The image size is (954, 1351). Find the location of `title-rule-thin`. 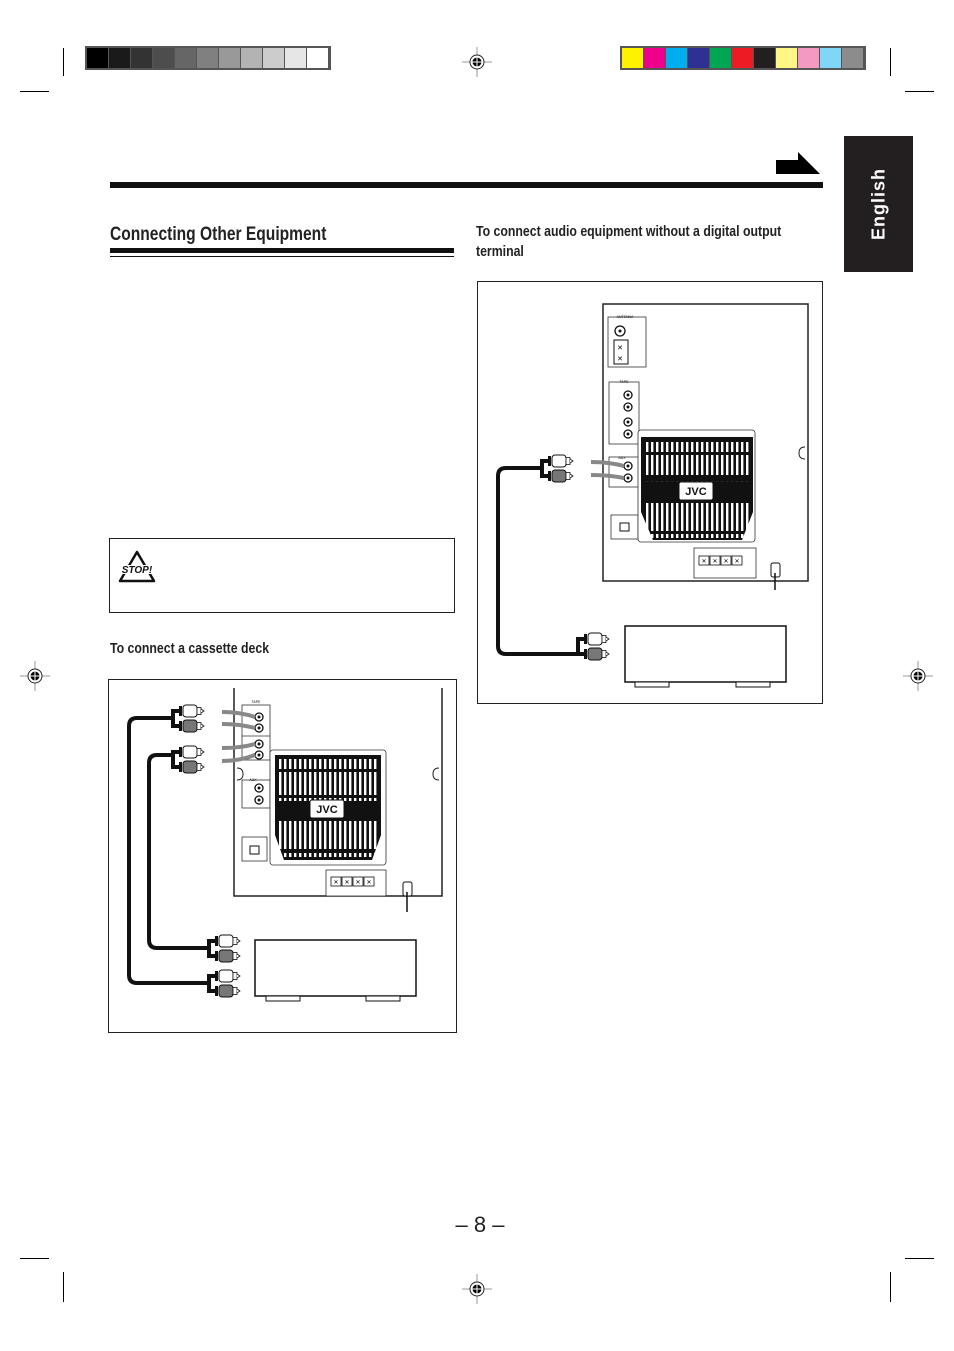

title-rule-thin is located at coordinates (282, 256).